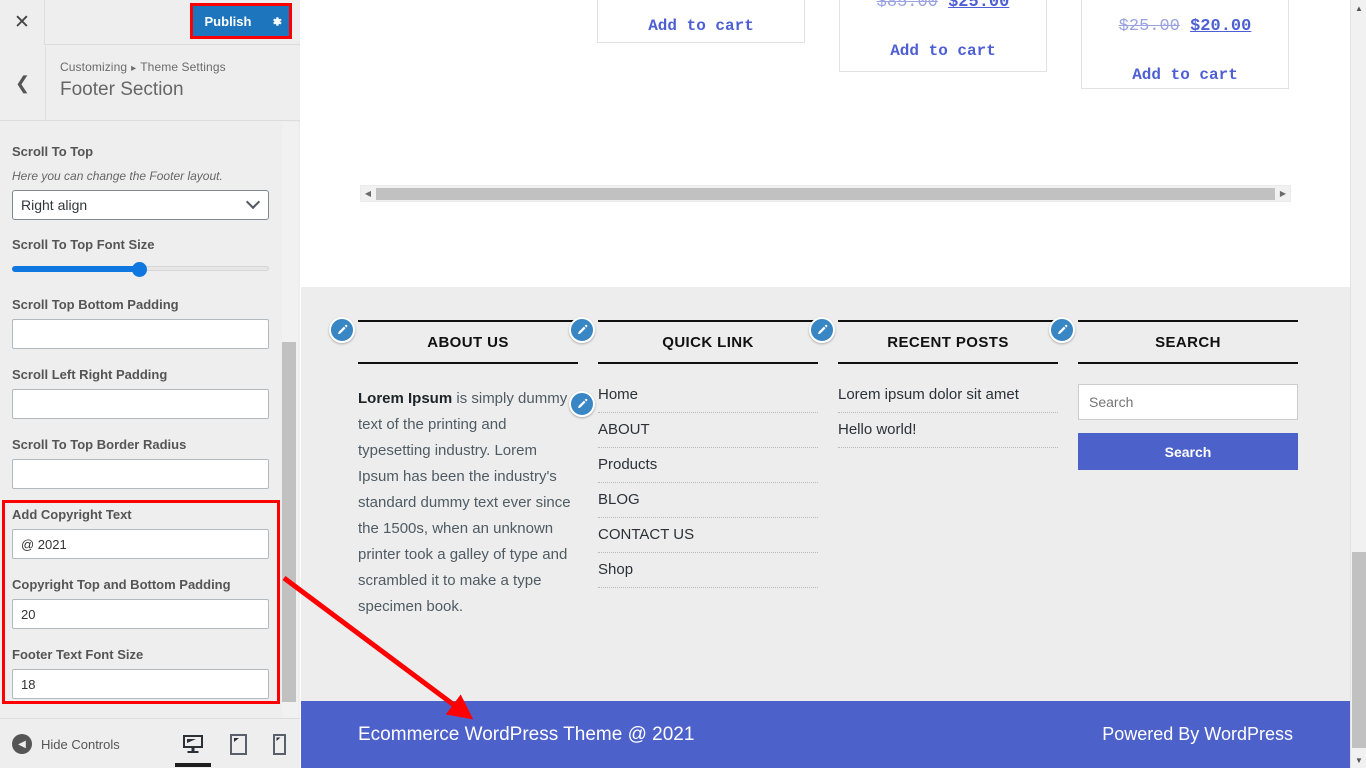 This screenshot has height=768, width=1366. What do you see at coordinates (78, 654) in the screenshot?
I see `control-label-footer-text-font-size: Footer Text Font Size` at bounding box center [78, 654].